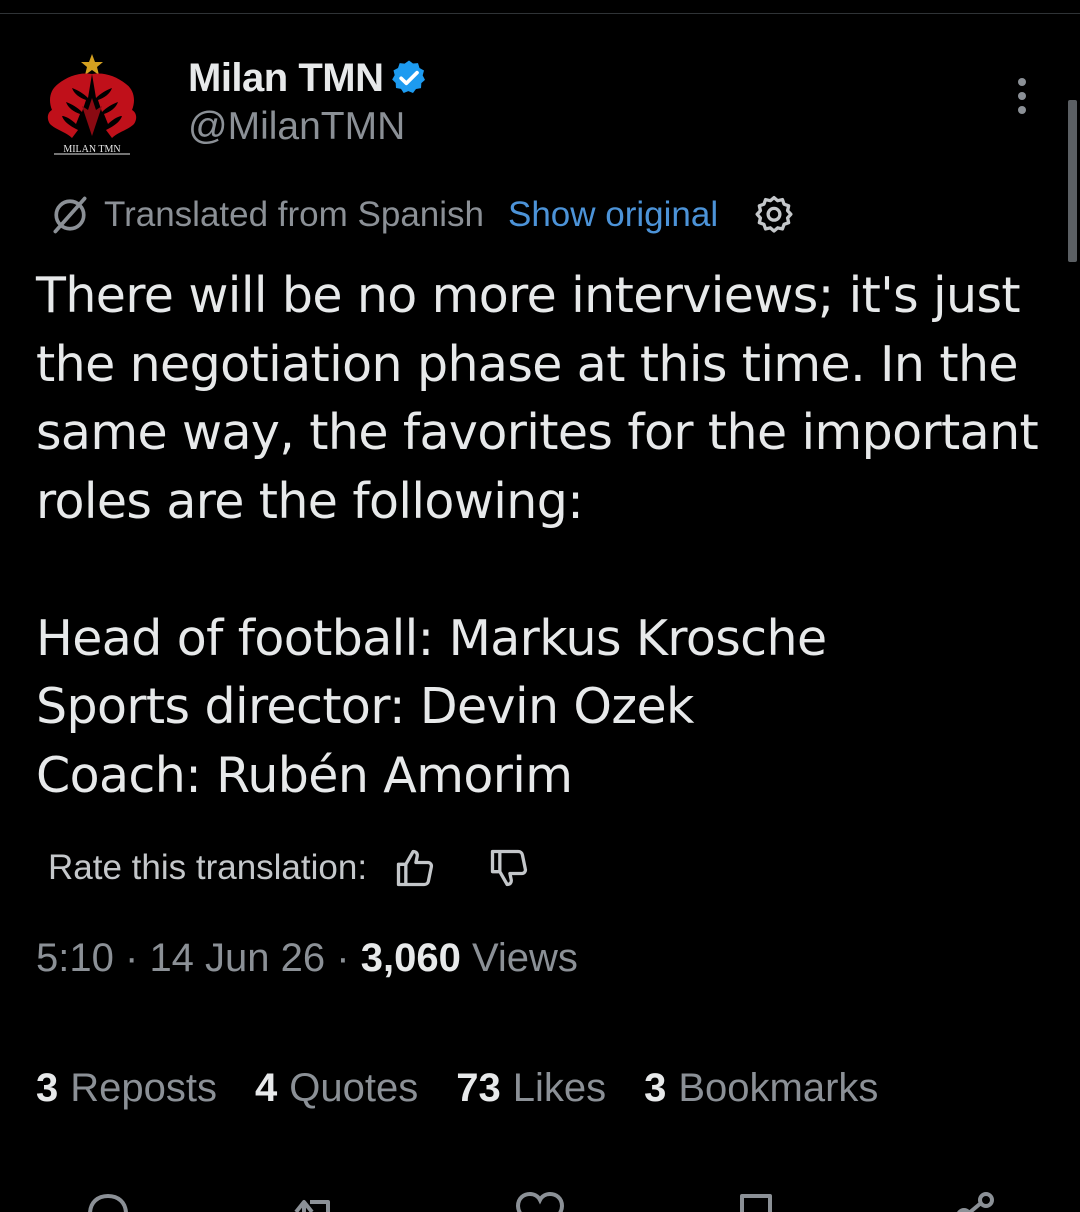 The width and height of the screenshot is (1080, 1212). What do you see at coordinates (266, 1088) in the screenshot?
I see `quotes-count: 4` at bounding box center [266, 1088].